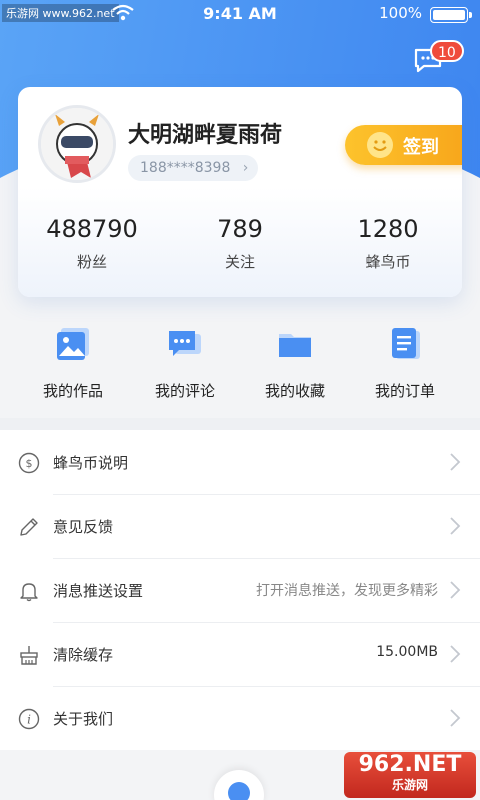 The width and height of the screenshot is (480, 800). What do you see at coordinates (185, 168) in the screenshot?
I see `phone-number: 188****8398` at bounding box center [185, 168].